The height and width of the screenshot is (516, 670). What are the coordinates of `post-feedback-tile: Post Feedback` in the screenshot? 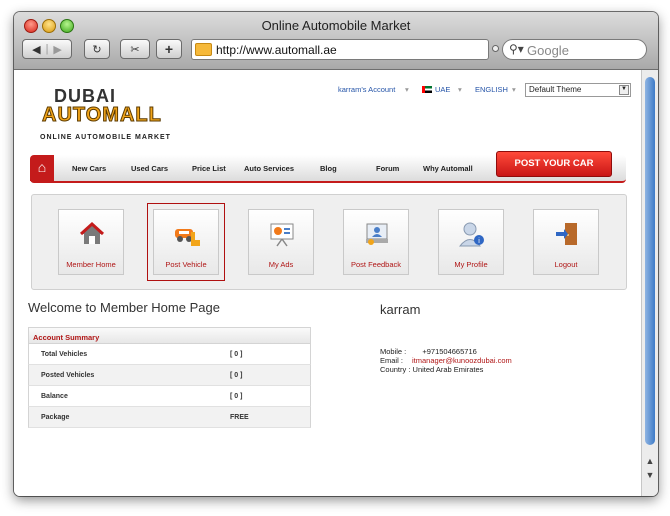 It's located at (376, 242).